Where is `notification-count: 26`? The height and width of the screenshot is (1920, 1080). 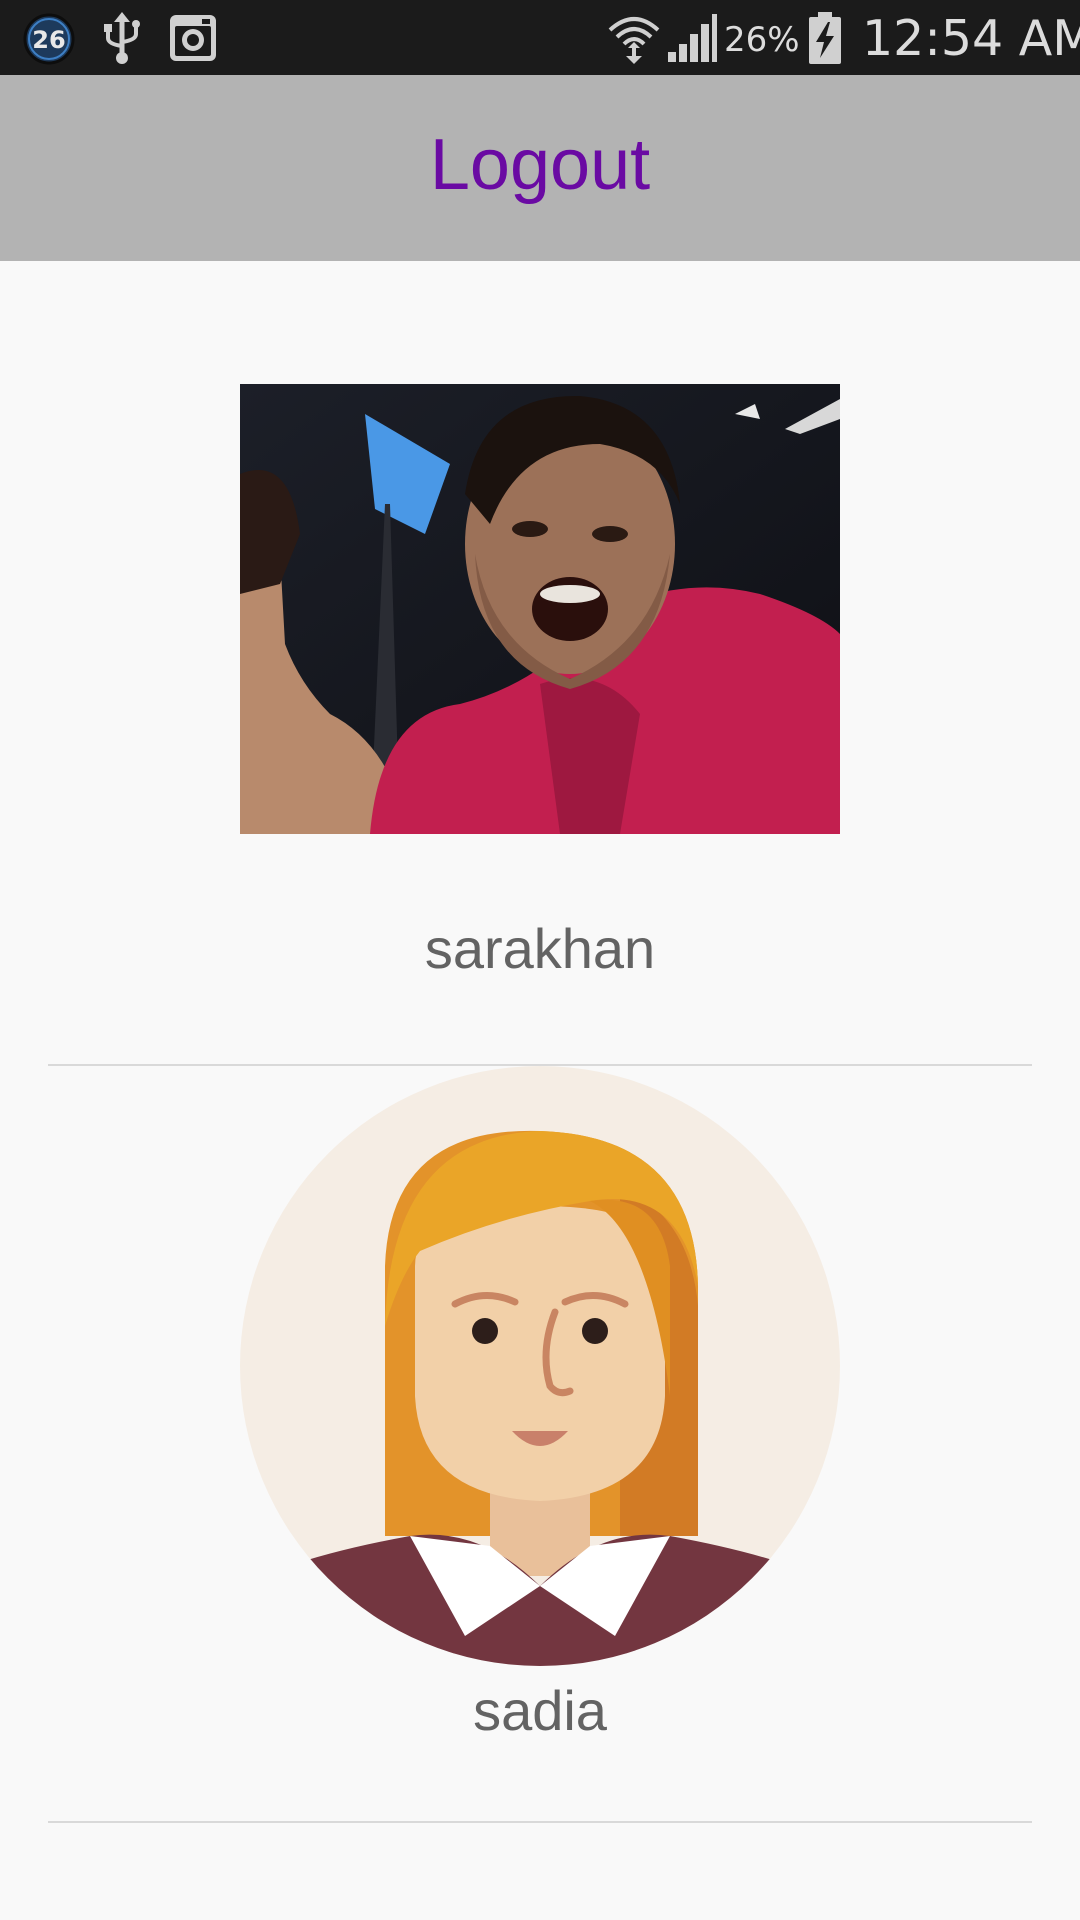
notification-count: 26 is located at coordinates (48, 40).